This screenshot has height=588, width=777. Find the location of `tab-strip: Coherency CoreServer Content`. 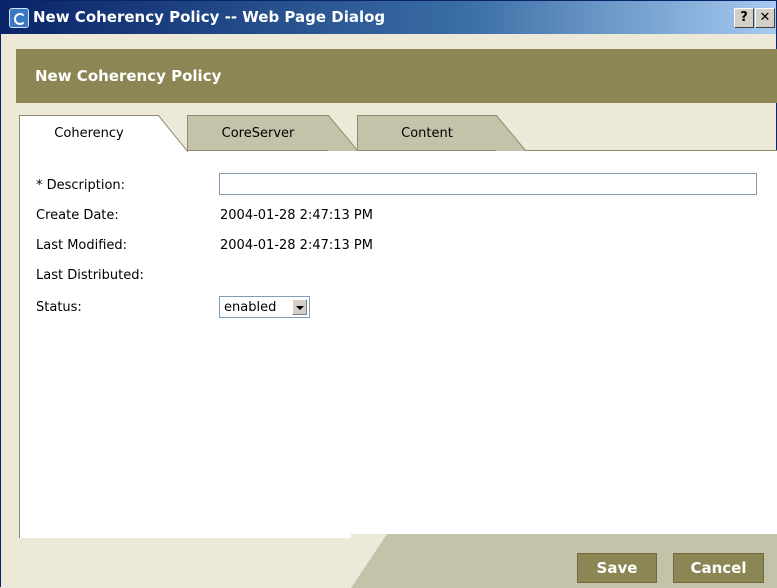

tab-strip: Coherency CoreServer Content is located at coordinates (398, 135).